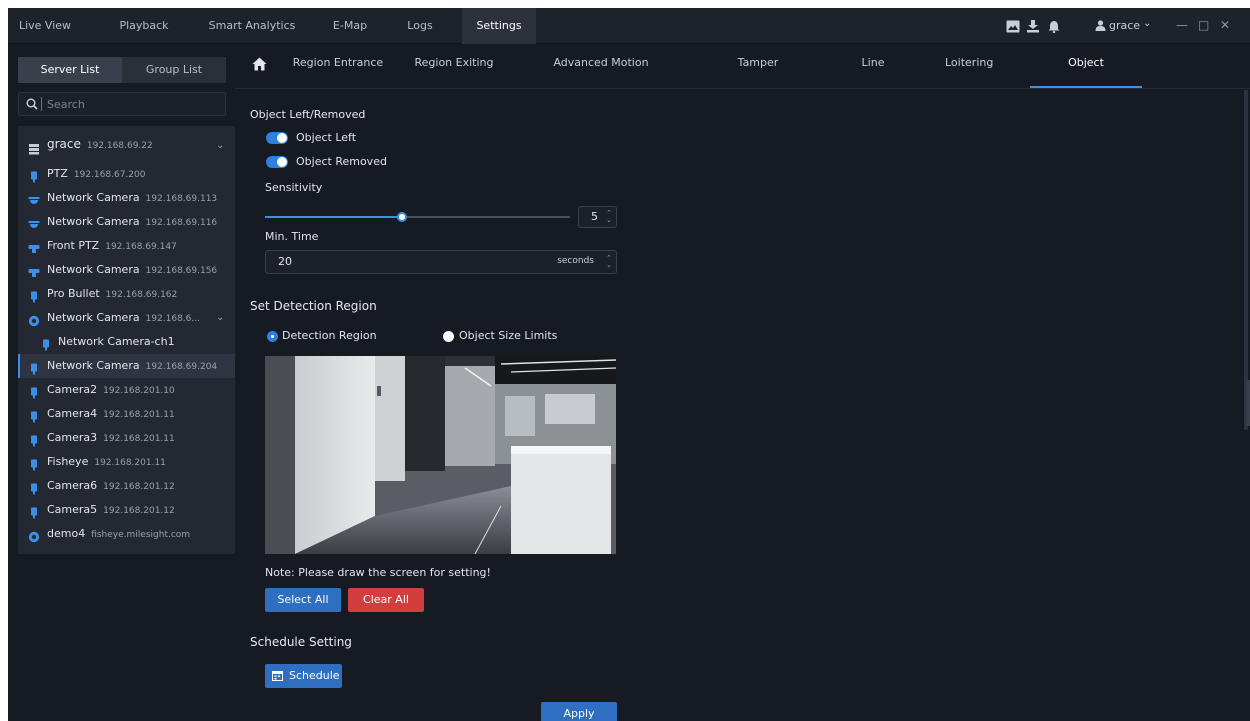 Image resolution: width=1250 pixels, height=721 pixels. I want to click on device-ip: 192.168.201.10, so click(139, 391).